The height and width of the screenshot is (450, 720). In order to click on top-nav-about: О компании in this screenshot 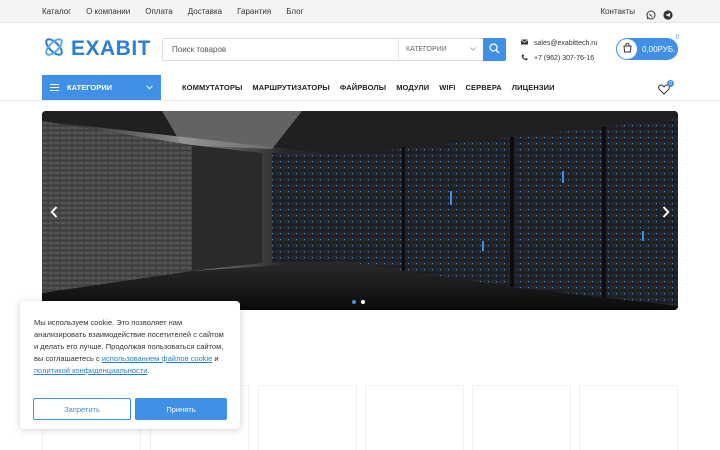, I will do `click(108, 11)`.